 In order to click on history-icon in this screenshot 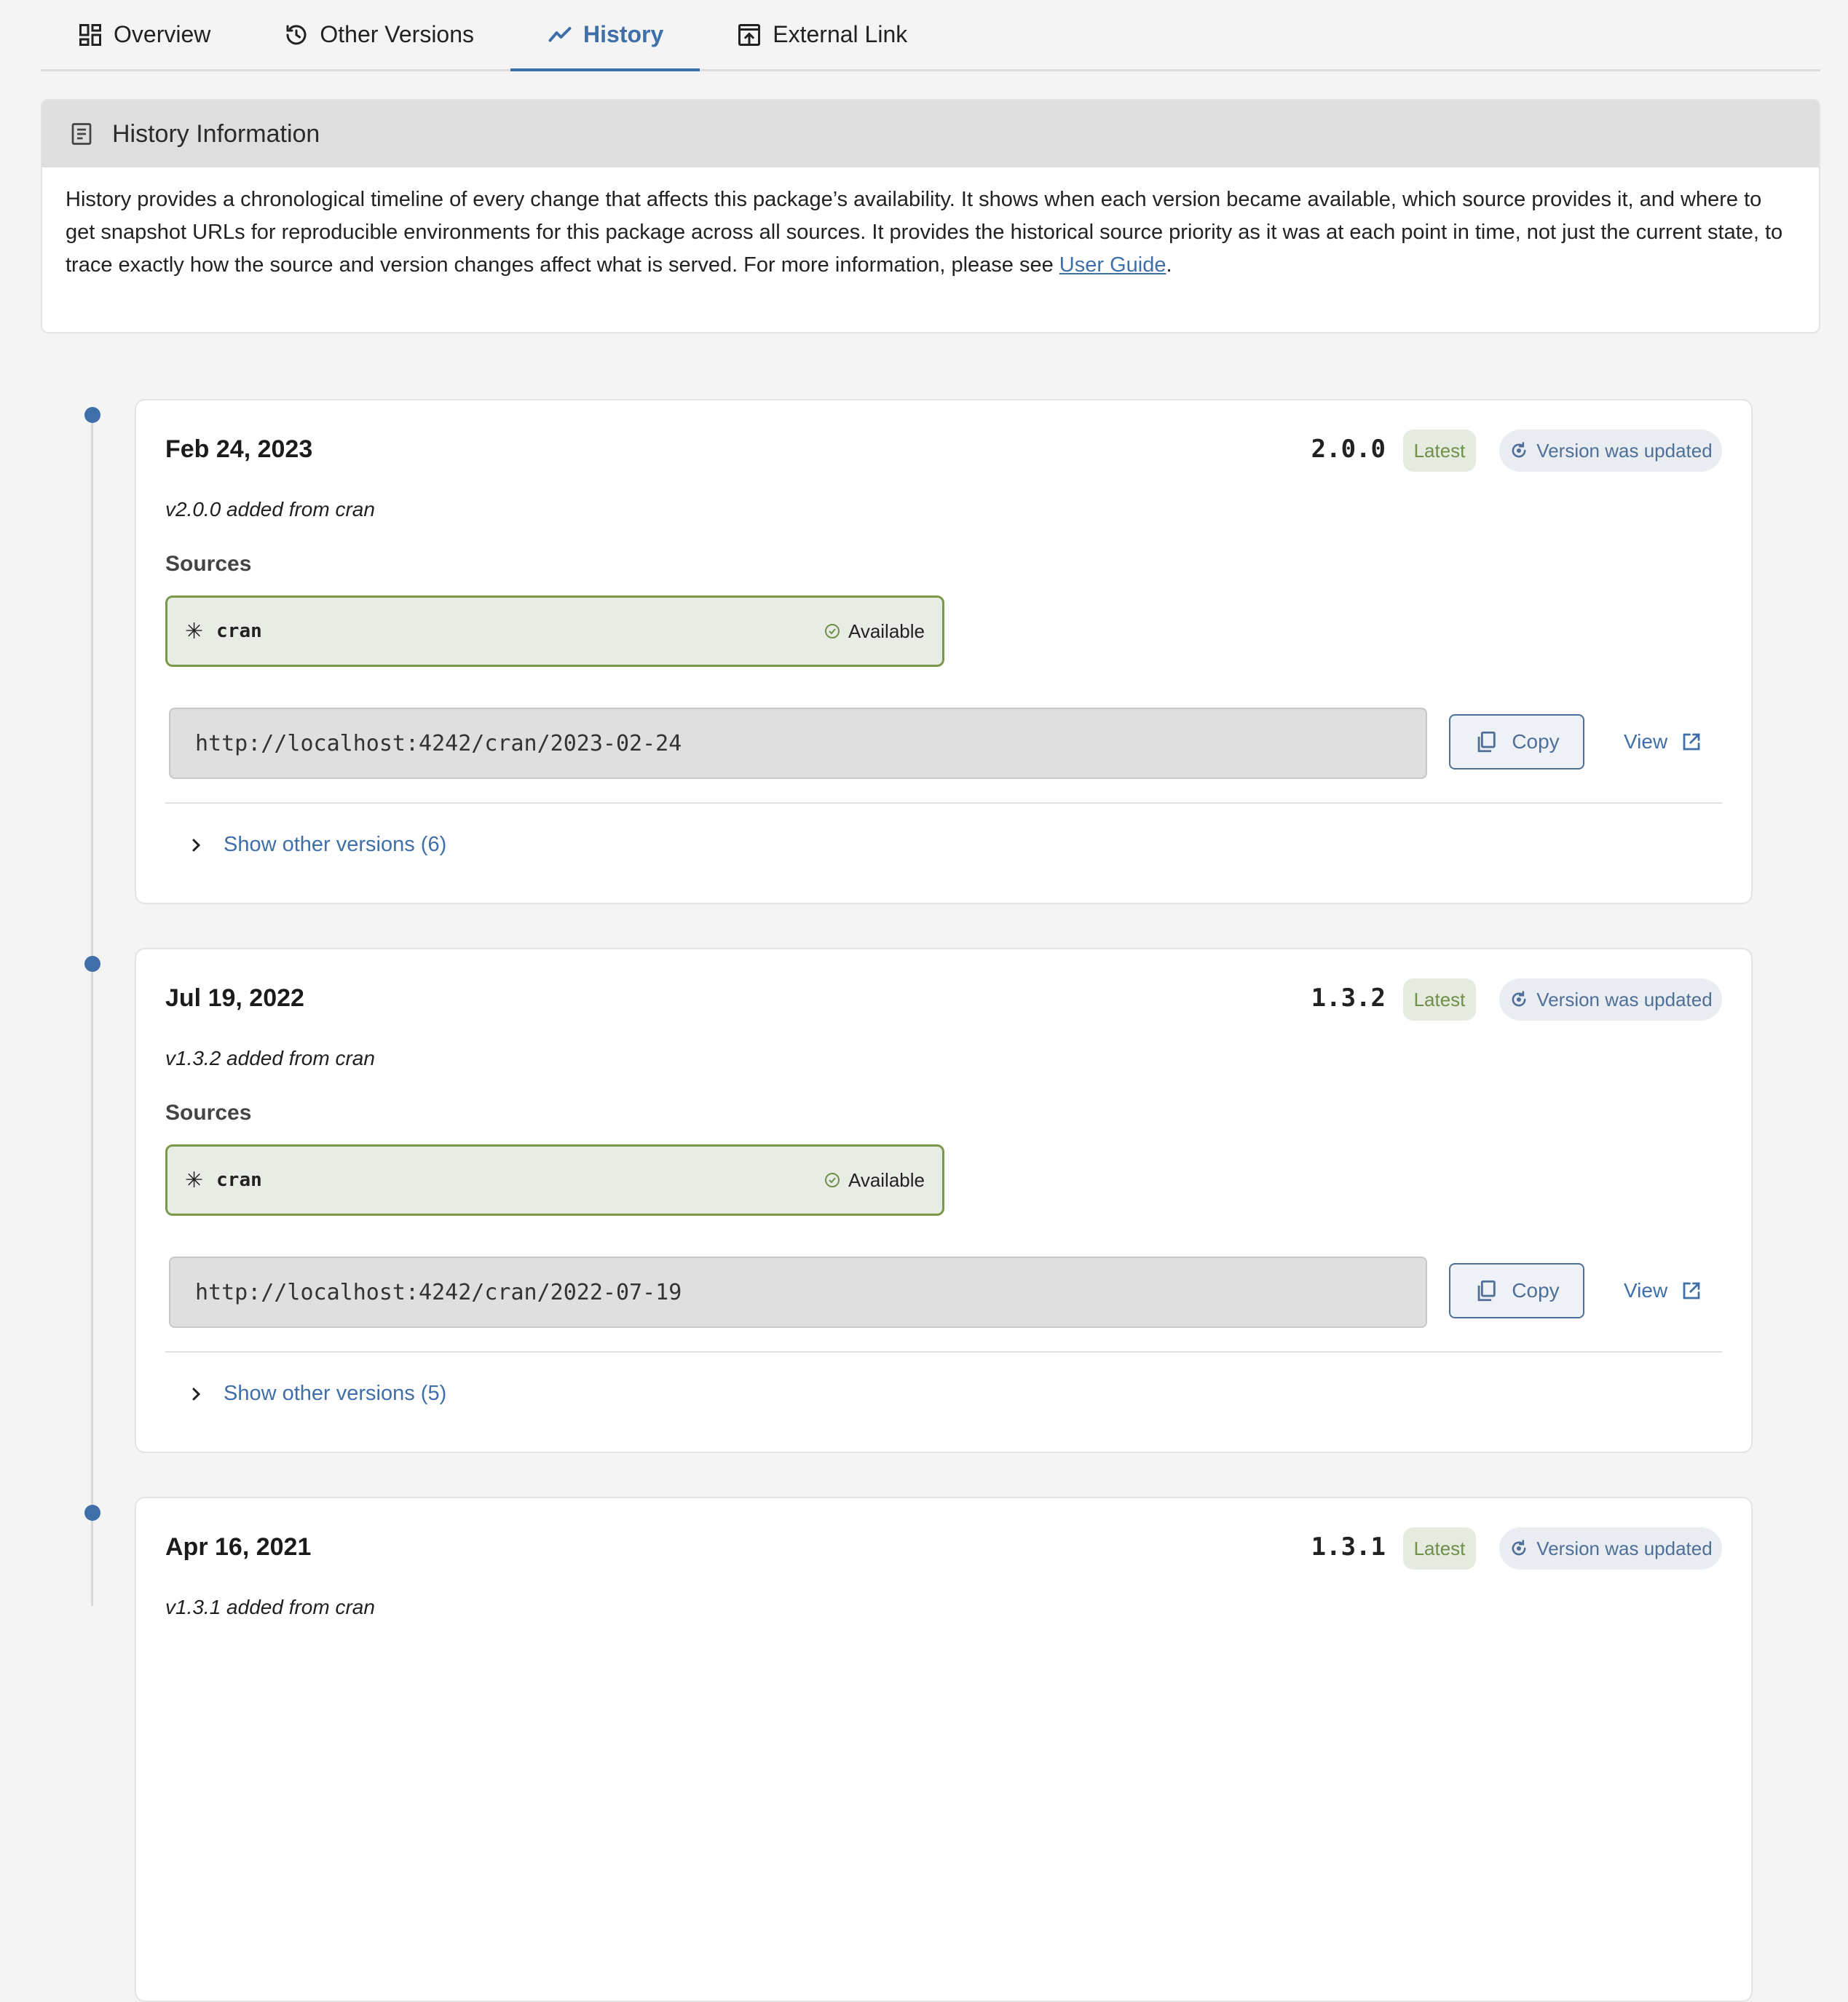, I will do `click(296, 34)`.